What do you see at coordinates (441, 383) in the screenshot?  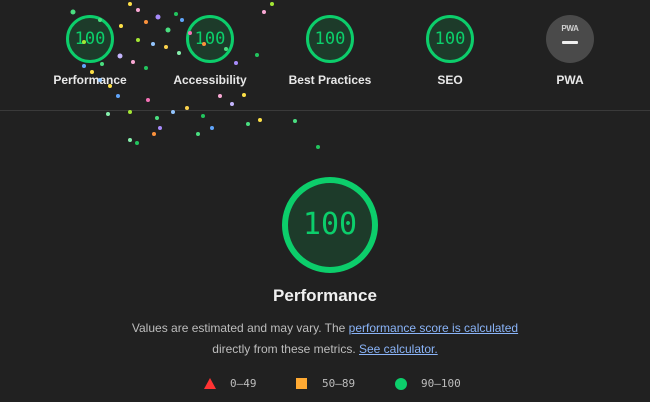 I see `legend-pass-range: 90–100` at bounding box center [441, 383].